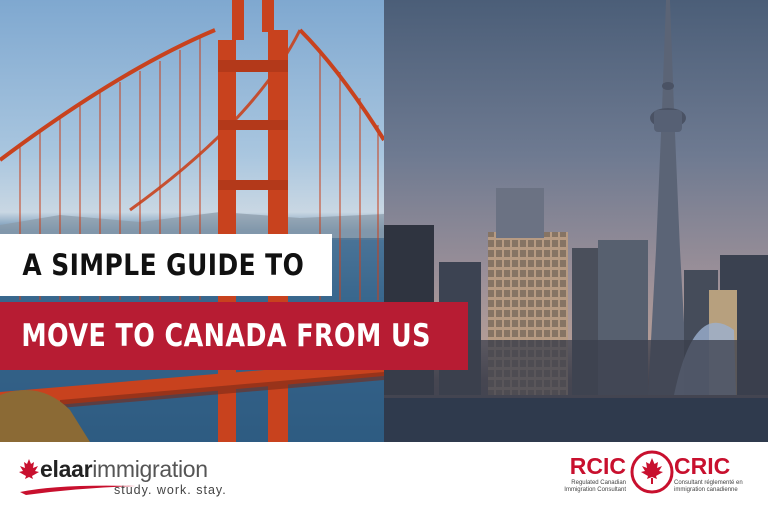 Image resolution: width=768 pixels, height=512 pixels. What do you see at coordinates (226, 336) in the screenshot?
I see `headline-line-2: MOVE TO CANADA FROM US` at bounding box center [226, 336].